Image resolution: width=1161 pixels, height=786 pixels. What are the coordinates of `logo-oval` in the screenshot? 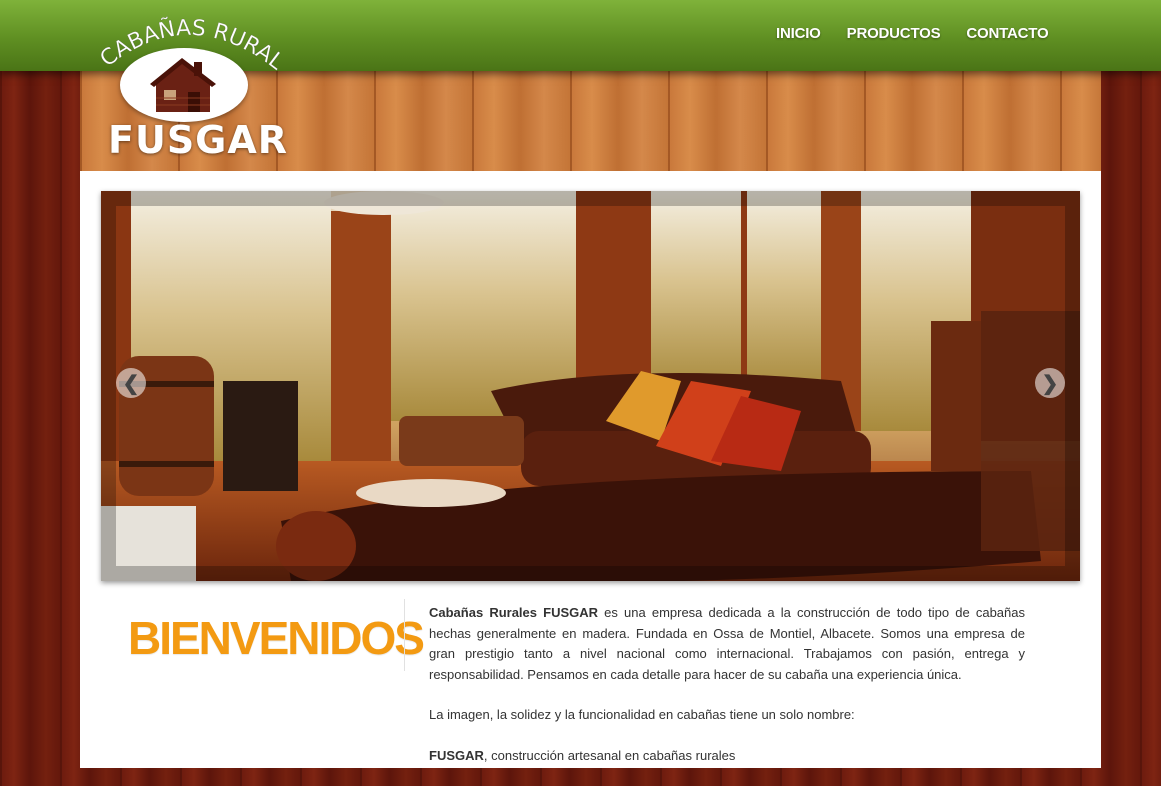 It's located at (184, 85).